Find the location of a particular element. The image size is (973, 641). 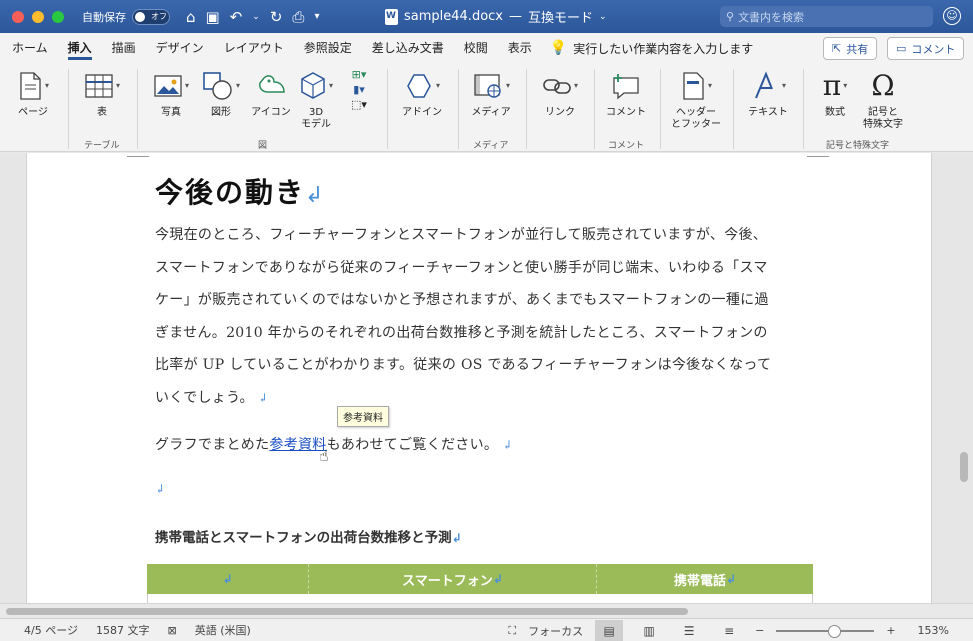

table-header-cell: スマートフォン ↲ is located at coordinates (453, 579).